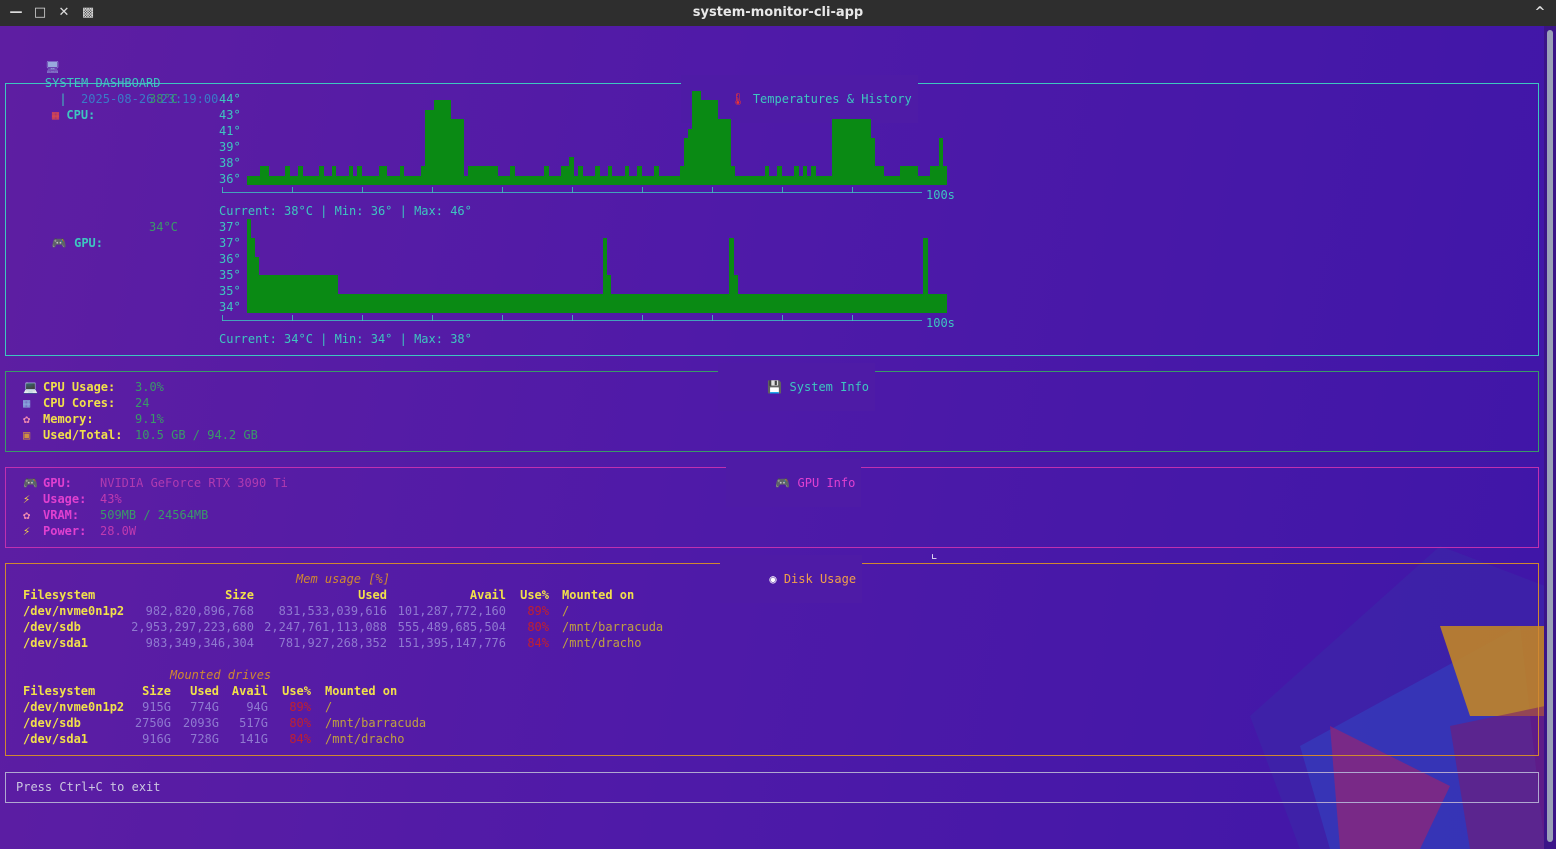 The height and width of the screenshot is (849, 1556). Describe the element at coordinates (538, 627) in the screenshot. I see `table-cell: 80%` at that location.